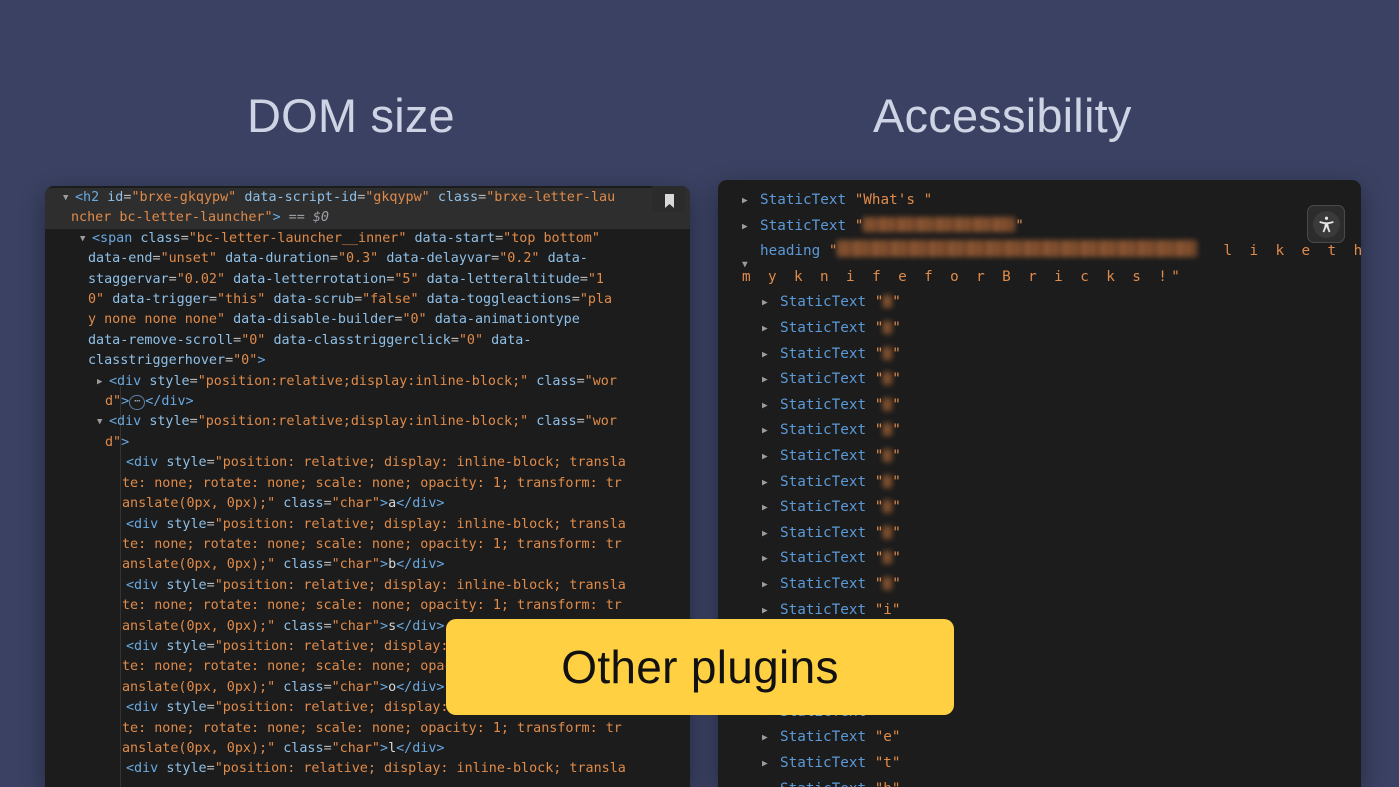 Image resolution: width=1399 pixels, height=787 pixels. Describe the element at coordinates (199, 748) in the screenshot. I see `code-token: anslate(0px, 0px);"` at that location.